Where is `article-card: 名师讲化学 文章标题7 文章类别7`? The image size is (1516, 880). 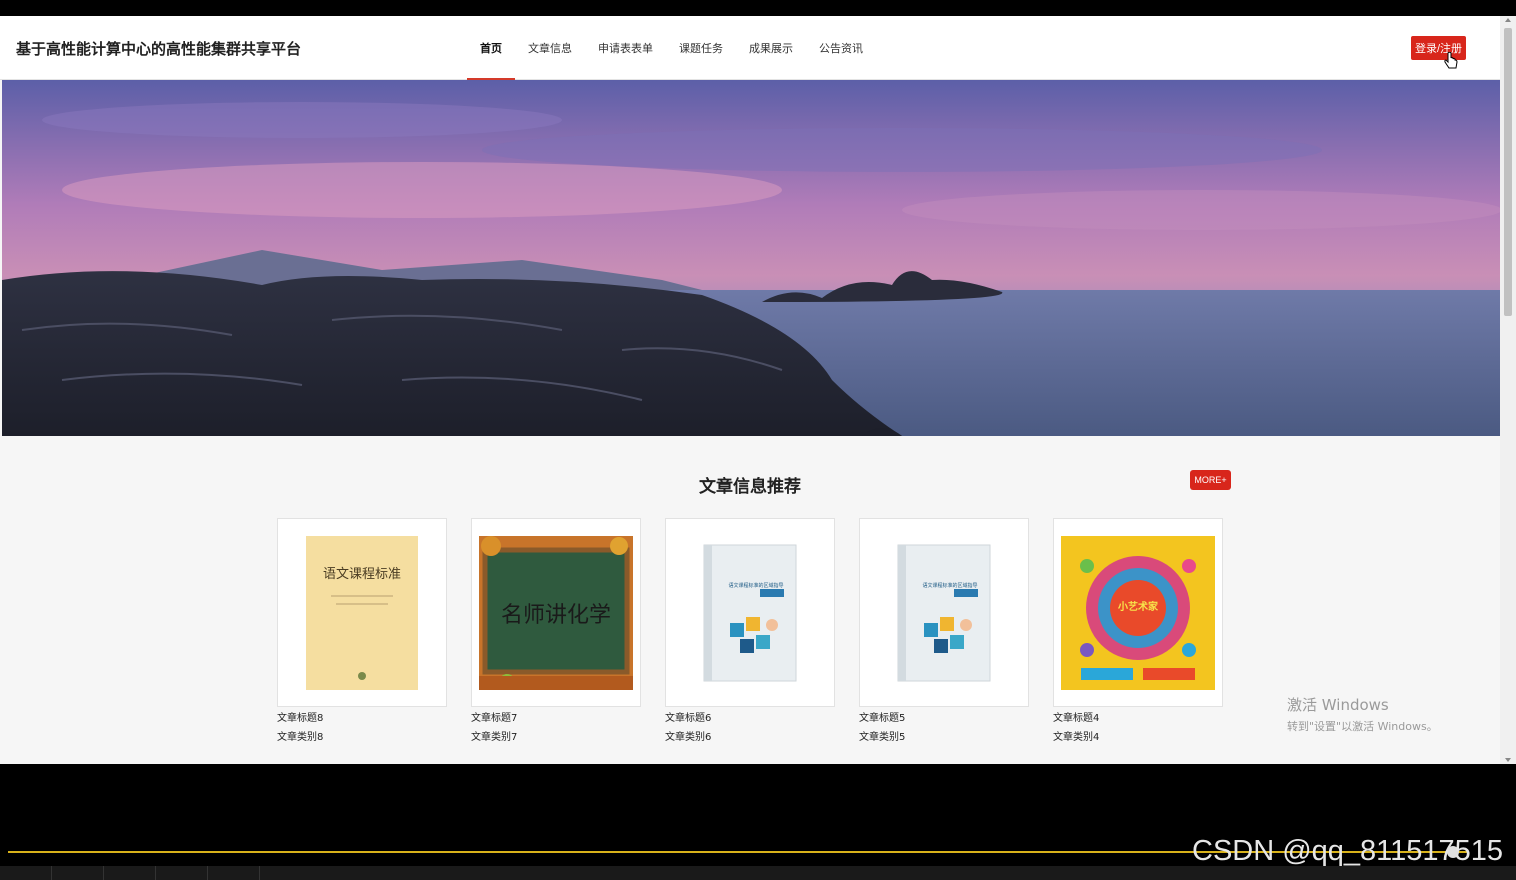
article-card: 名师讲化学 文章标题7 文章类别7 is located at coordinates (556, 631).